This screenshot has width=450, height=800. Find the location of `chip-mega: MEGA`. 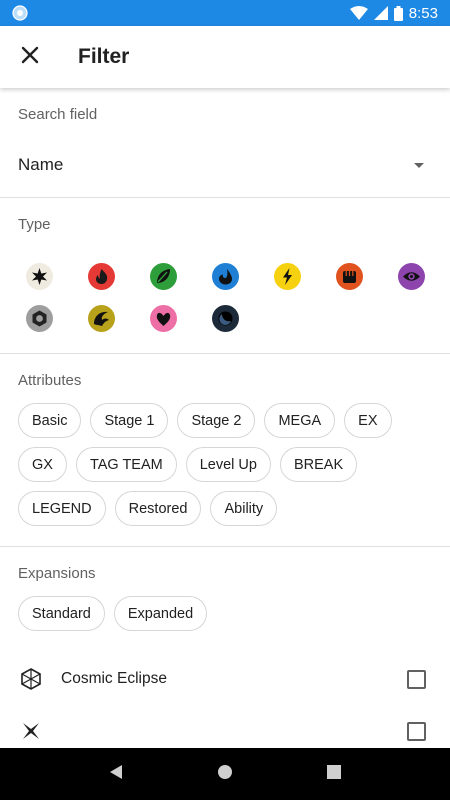

chip-mega: MEGA is located at coordinates (300, 420).